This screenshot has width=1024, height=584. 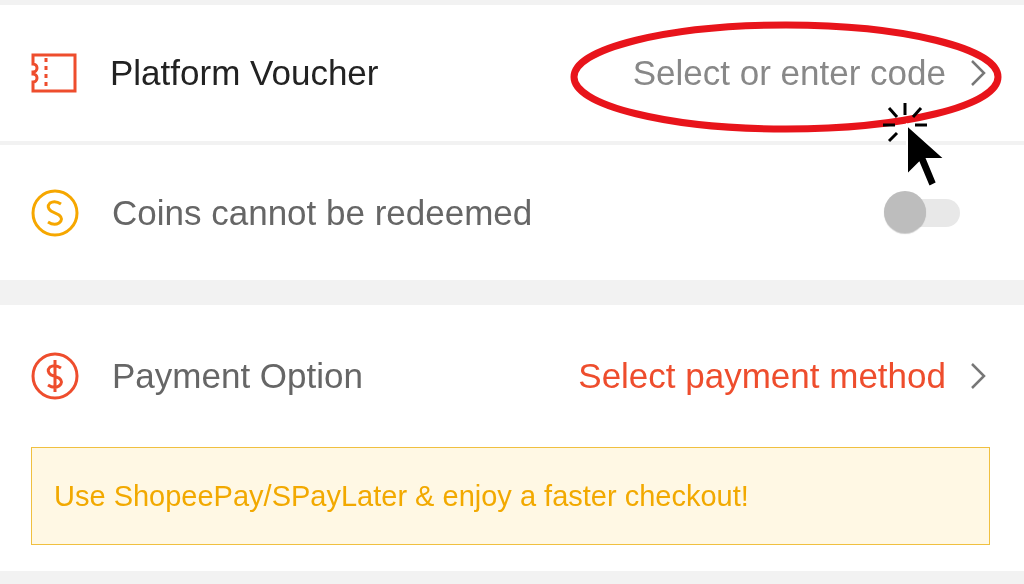 What do you see at coordinates (322, 212) in the screenshot?
I see `row-label: Coins cannot be redeemed` at bounding box center [322, 212].